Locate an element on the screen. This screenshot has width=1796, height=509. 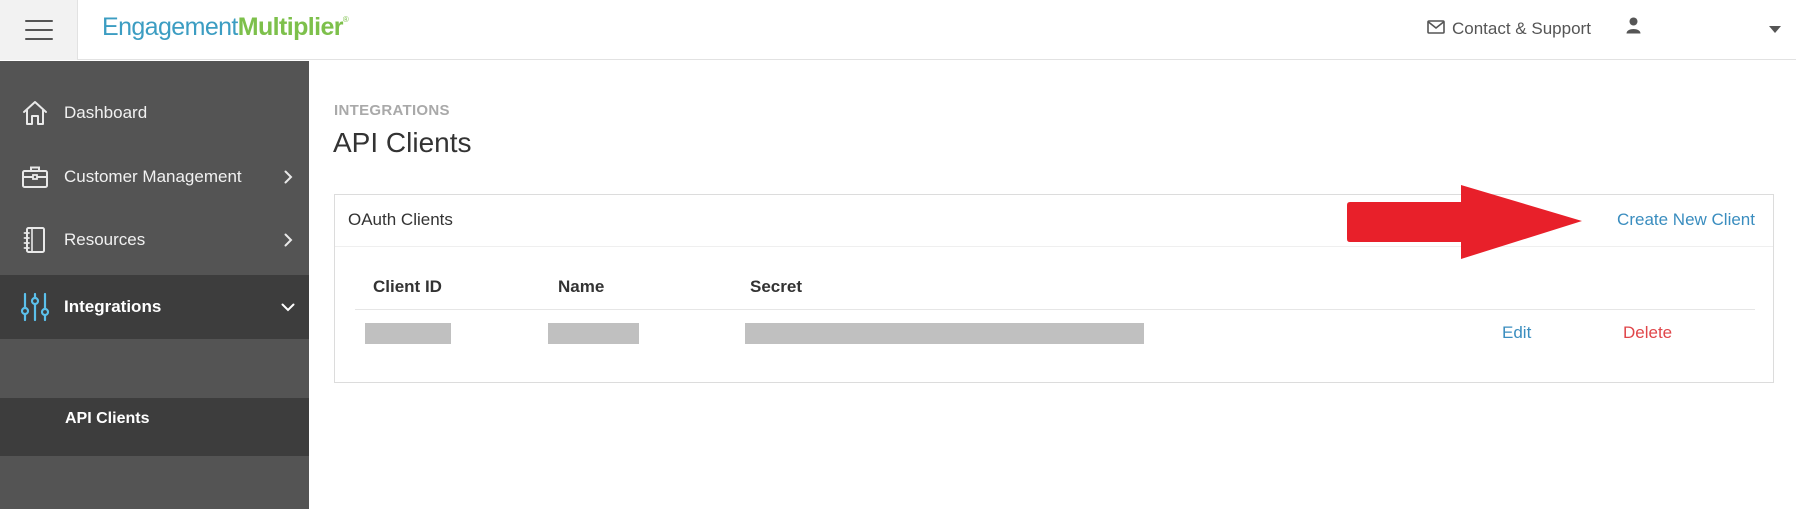
column-header-client-id: Client ID is located at coordinates (407, 286).